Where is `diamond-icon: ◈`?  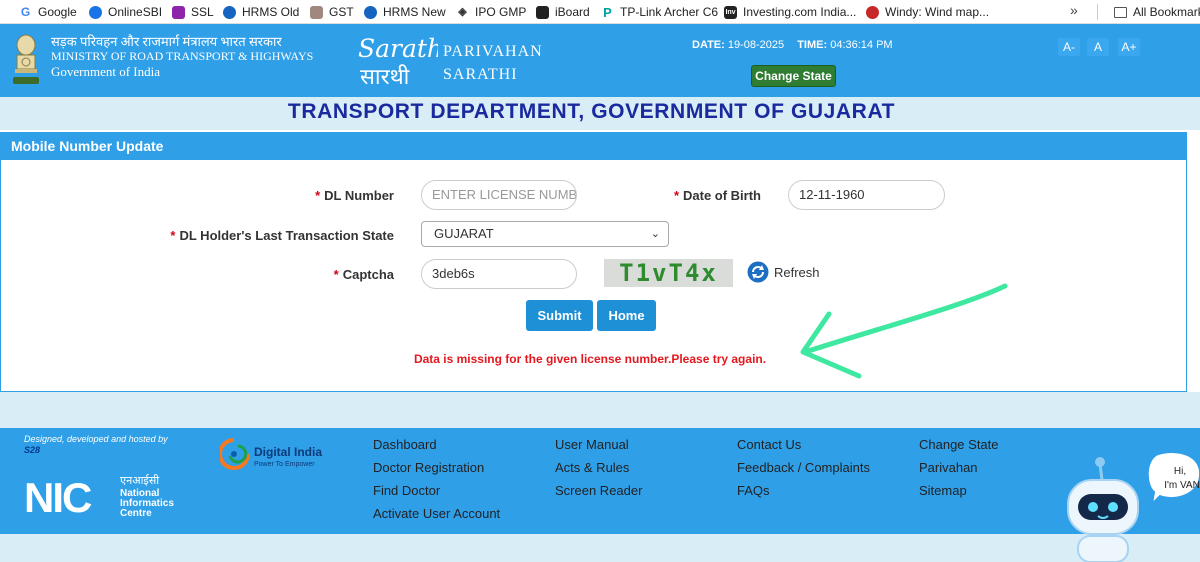
diamond-icon: ◈ is located at coordinates (462, 11).